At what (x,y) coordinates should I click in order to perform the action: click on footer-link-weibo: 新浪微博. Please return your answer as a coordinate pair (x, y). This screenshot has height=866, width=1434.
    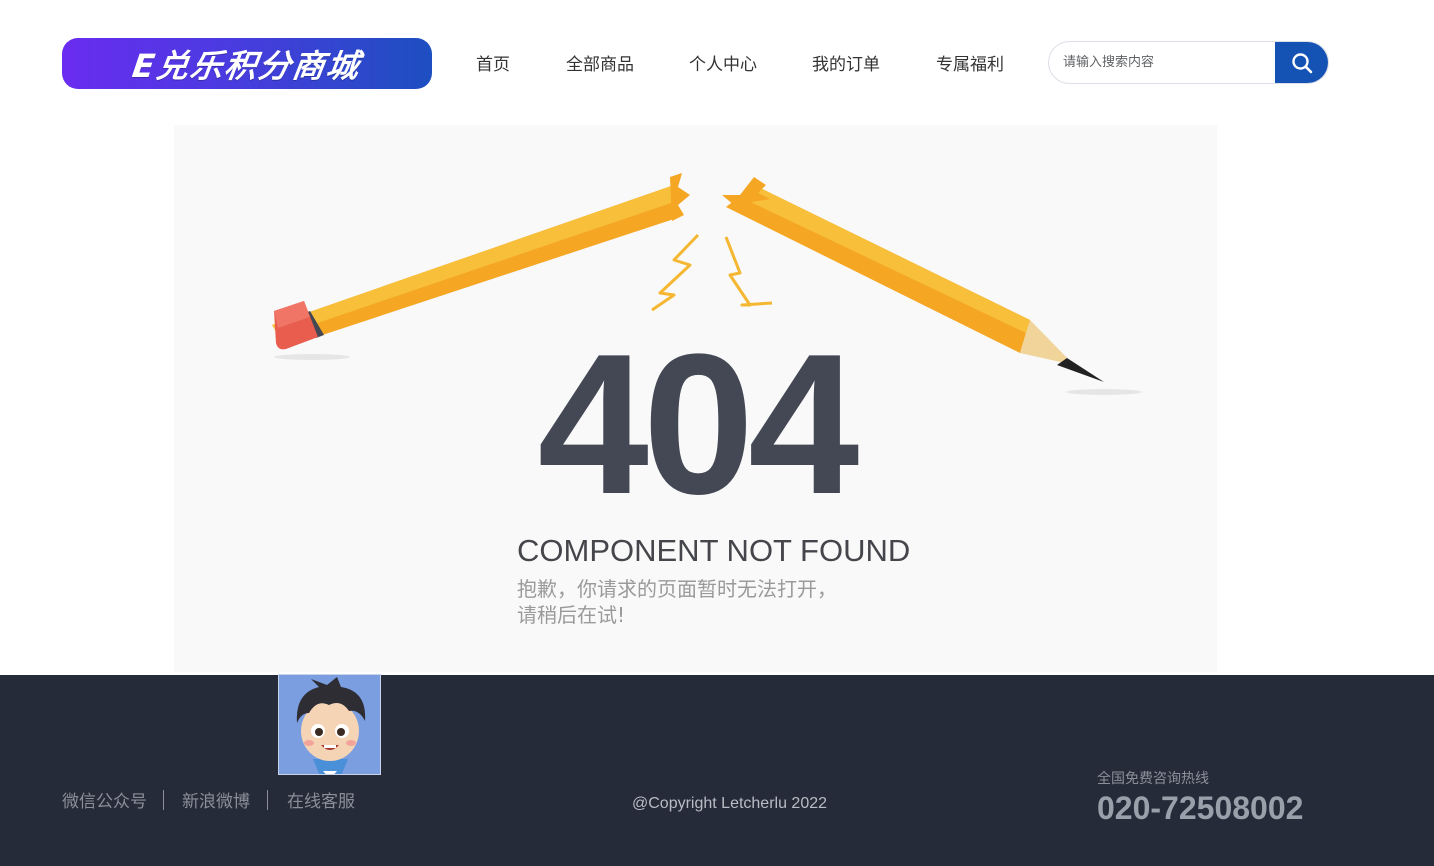
    Looking at the image, I should click on (216, 799).